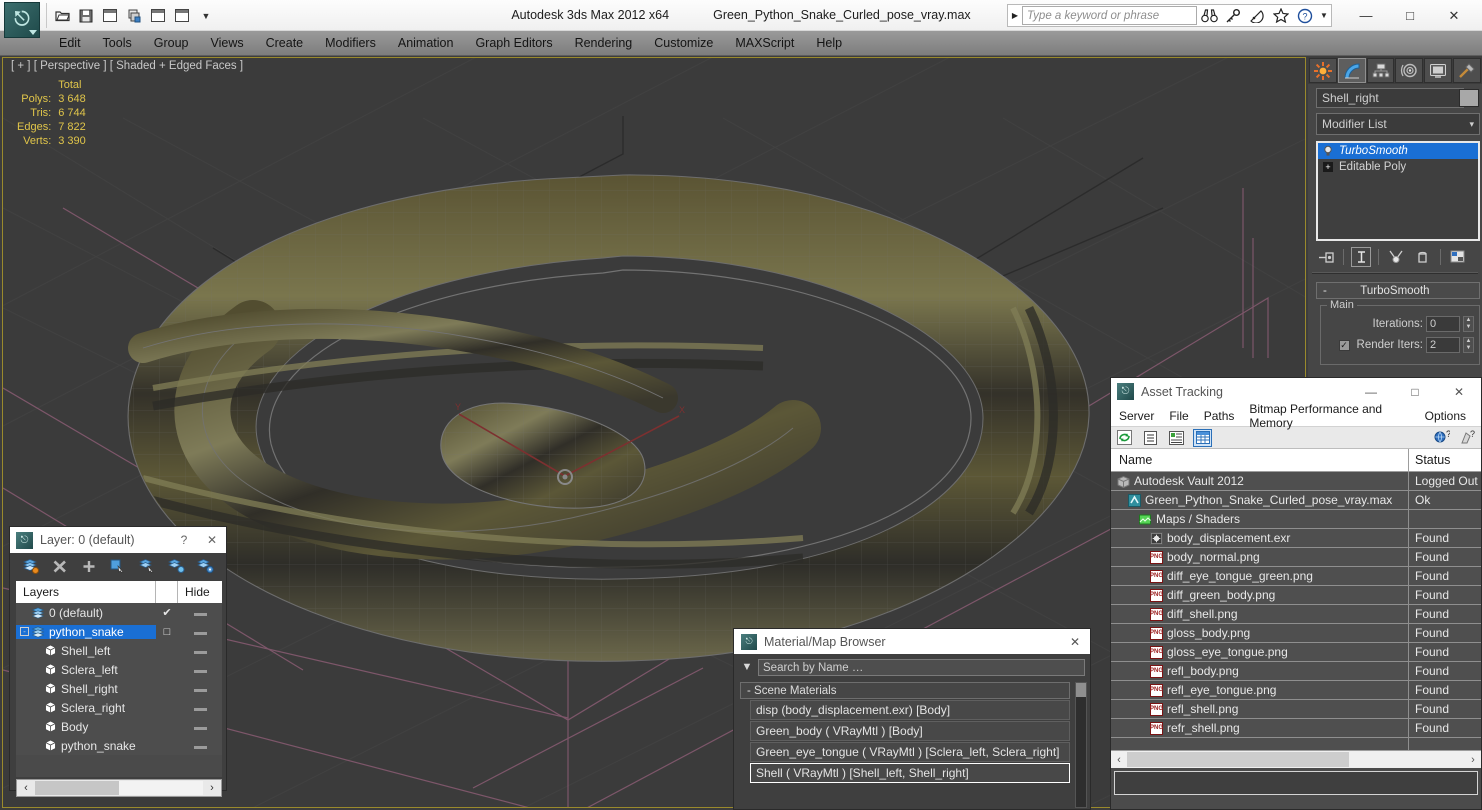  What do you see at coordinates (1380, 70) in the screenshot?
I see `hierarchy-tab` at bounding box center [1380, 70].